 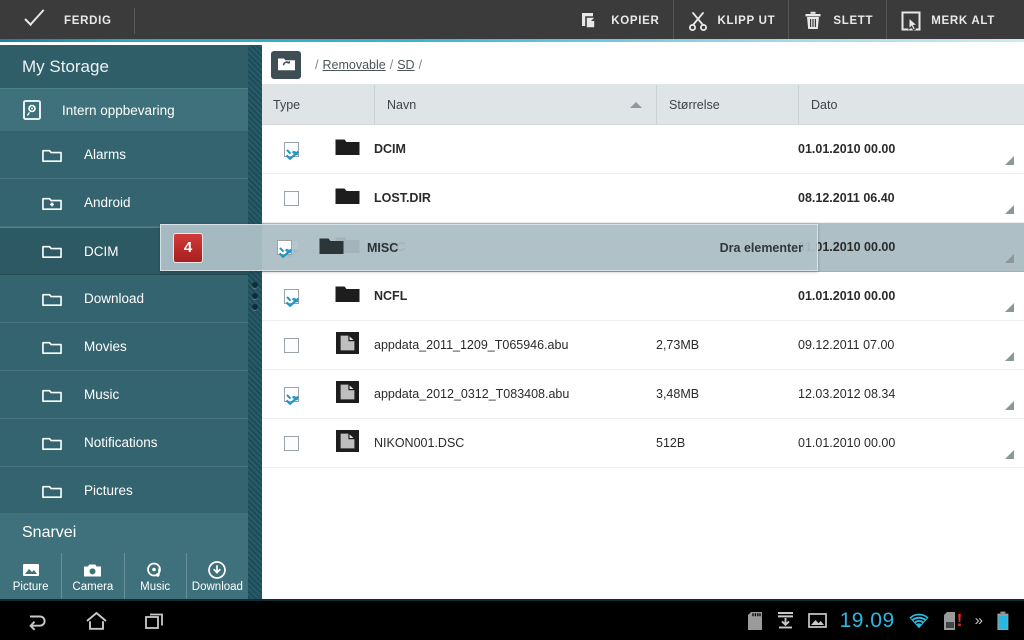 I want to click on wifi-icon, so click(x=919, y=621).